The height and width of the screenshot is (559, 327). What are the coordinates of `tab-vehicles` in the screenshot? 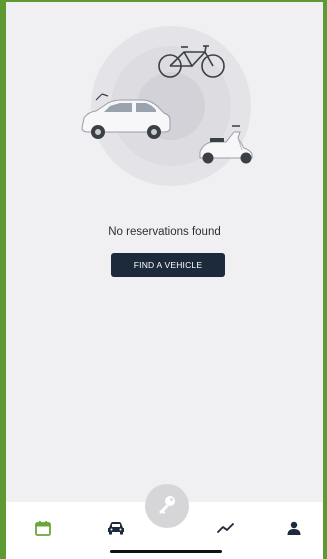 It's located at (116, 528).